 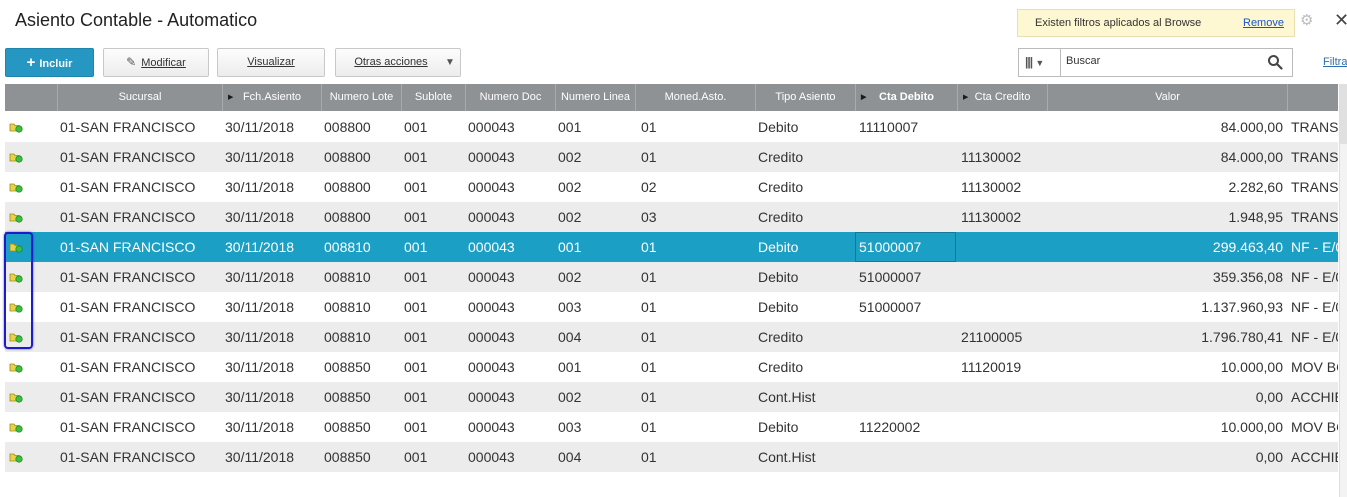 What do you see at coordinates (1275, 62) in the screenshot?
I see `search-icon` at bounding box center [1275, 62].